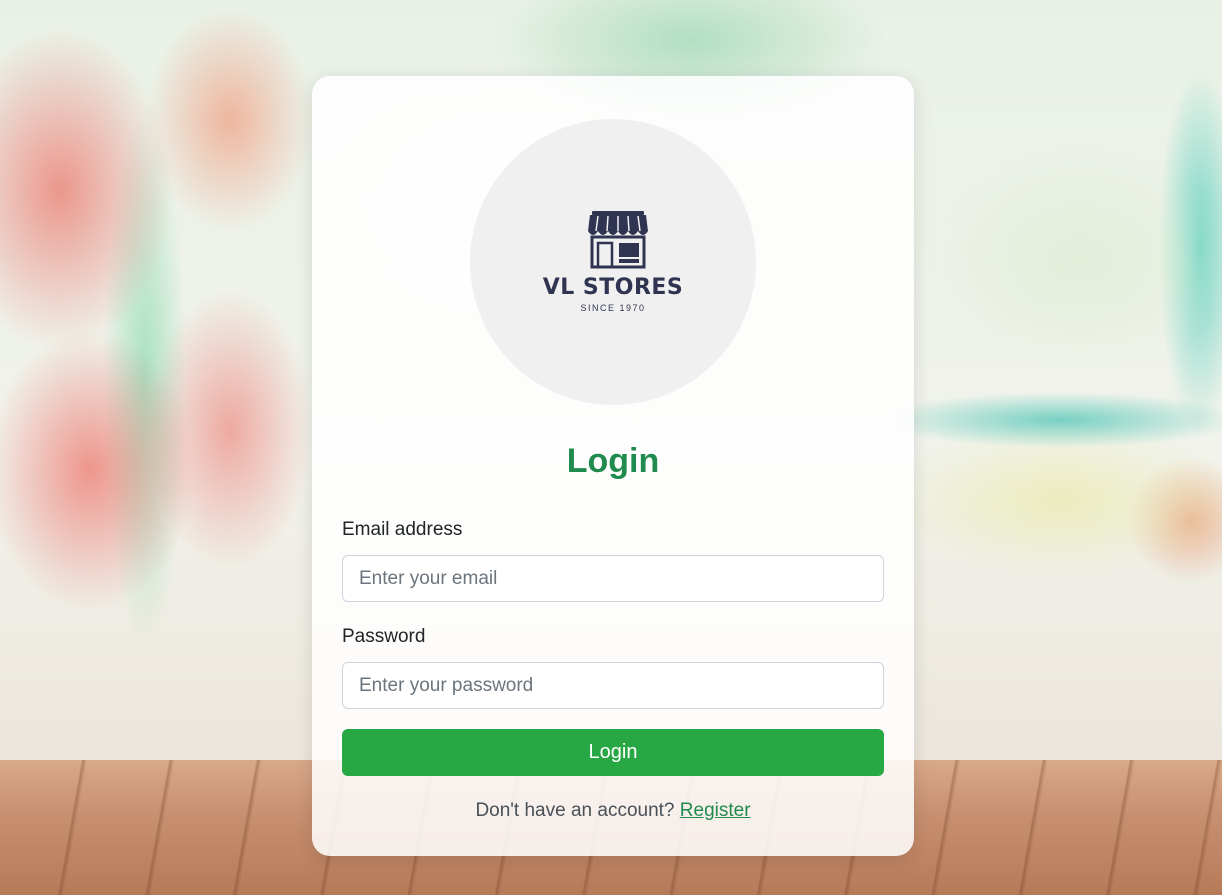 This screenshot has height=895, width=1222. What do you see at coordinates (618, 240) in the screenshot?
I see `storefront-icon` at bounding box center [618, 240].